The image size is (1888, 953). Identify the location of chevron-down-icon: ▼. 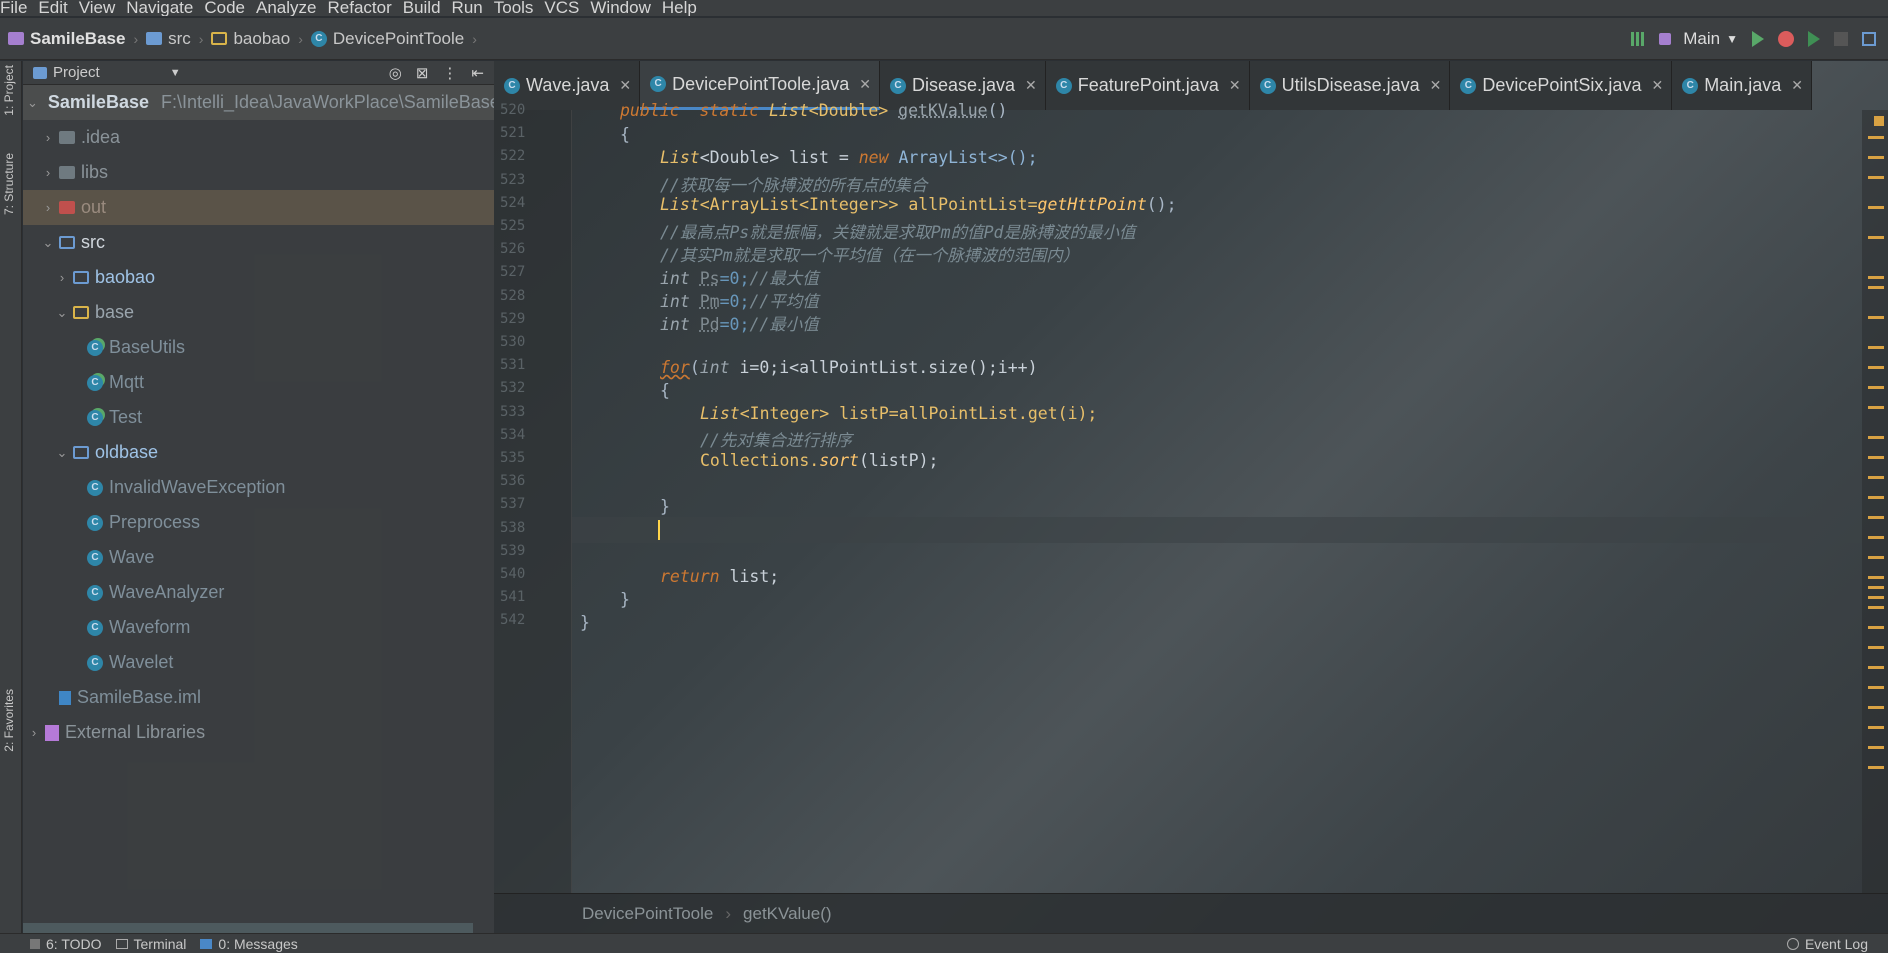
(175, 73).